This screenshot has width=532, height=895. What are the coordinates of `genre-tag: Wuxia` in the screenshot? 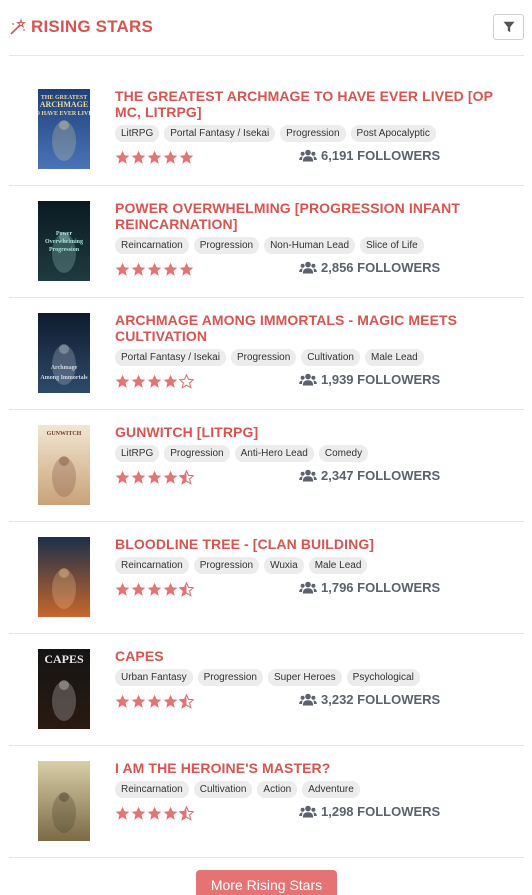 It's located at (284, 565).